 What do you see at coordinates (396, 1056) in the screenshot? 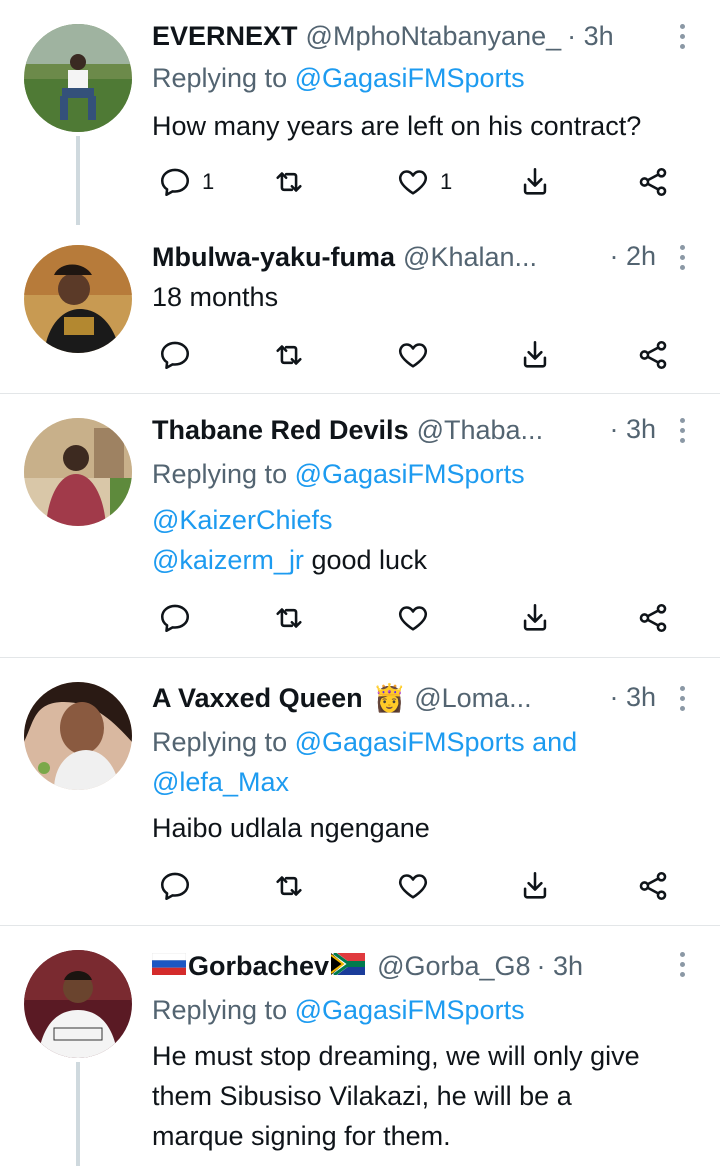
I see `tweet-text-line: He must stop dreaming, we will only give` at bounding box center [396, 1056].